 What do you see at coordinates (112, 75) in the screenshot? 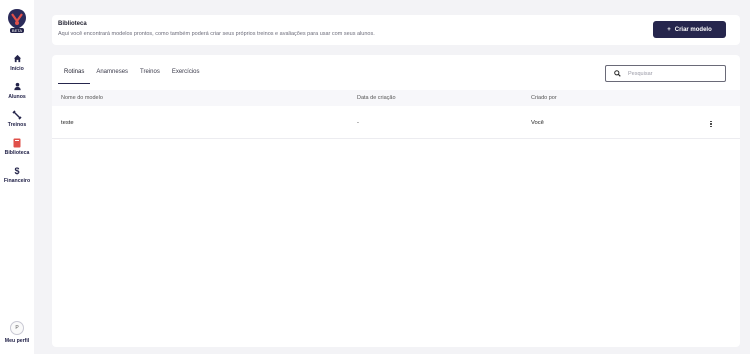
I see `tab-anamneses: Anamneses` at bounding box center [112, 75].